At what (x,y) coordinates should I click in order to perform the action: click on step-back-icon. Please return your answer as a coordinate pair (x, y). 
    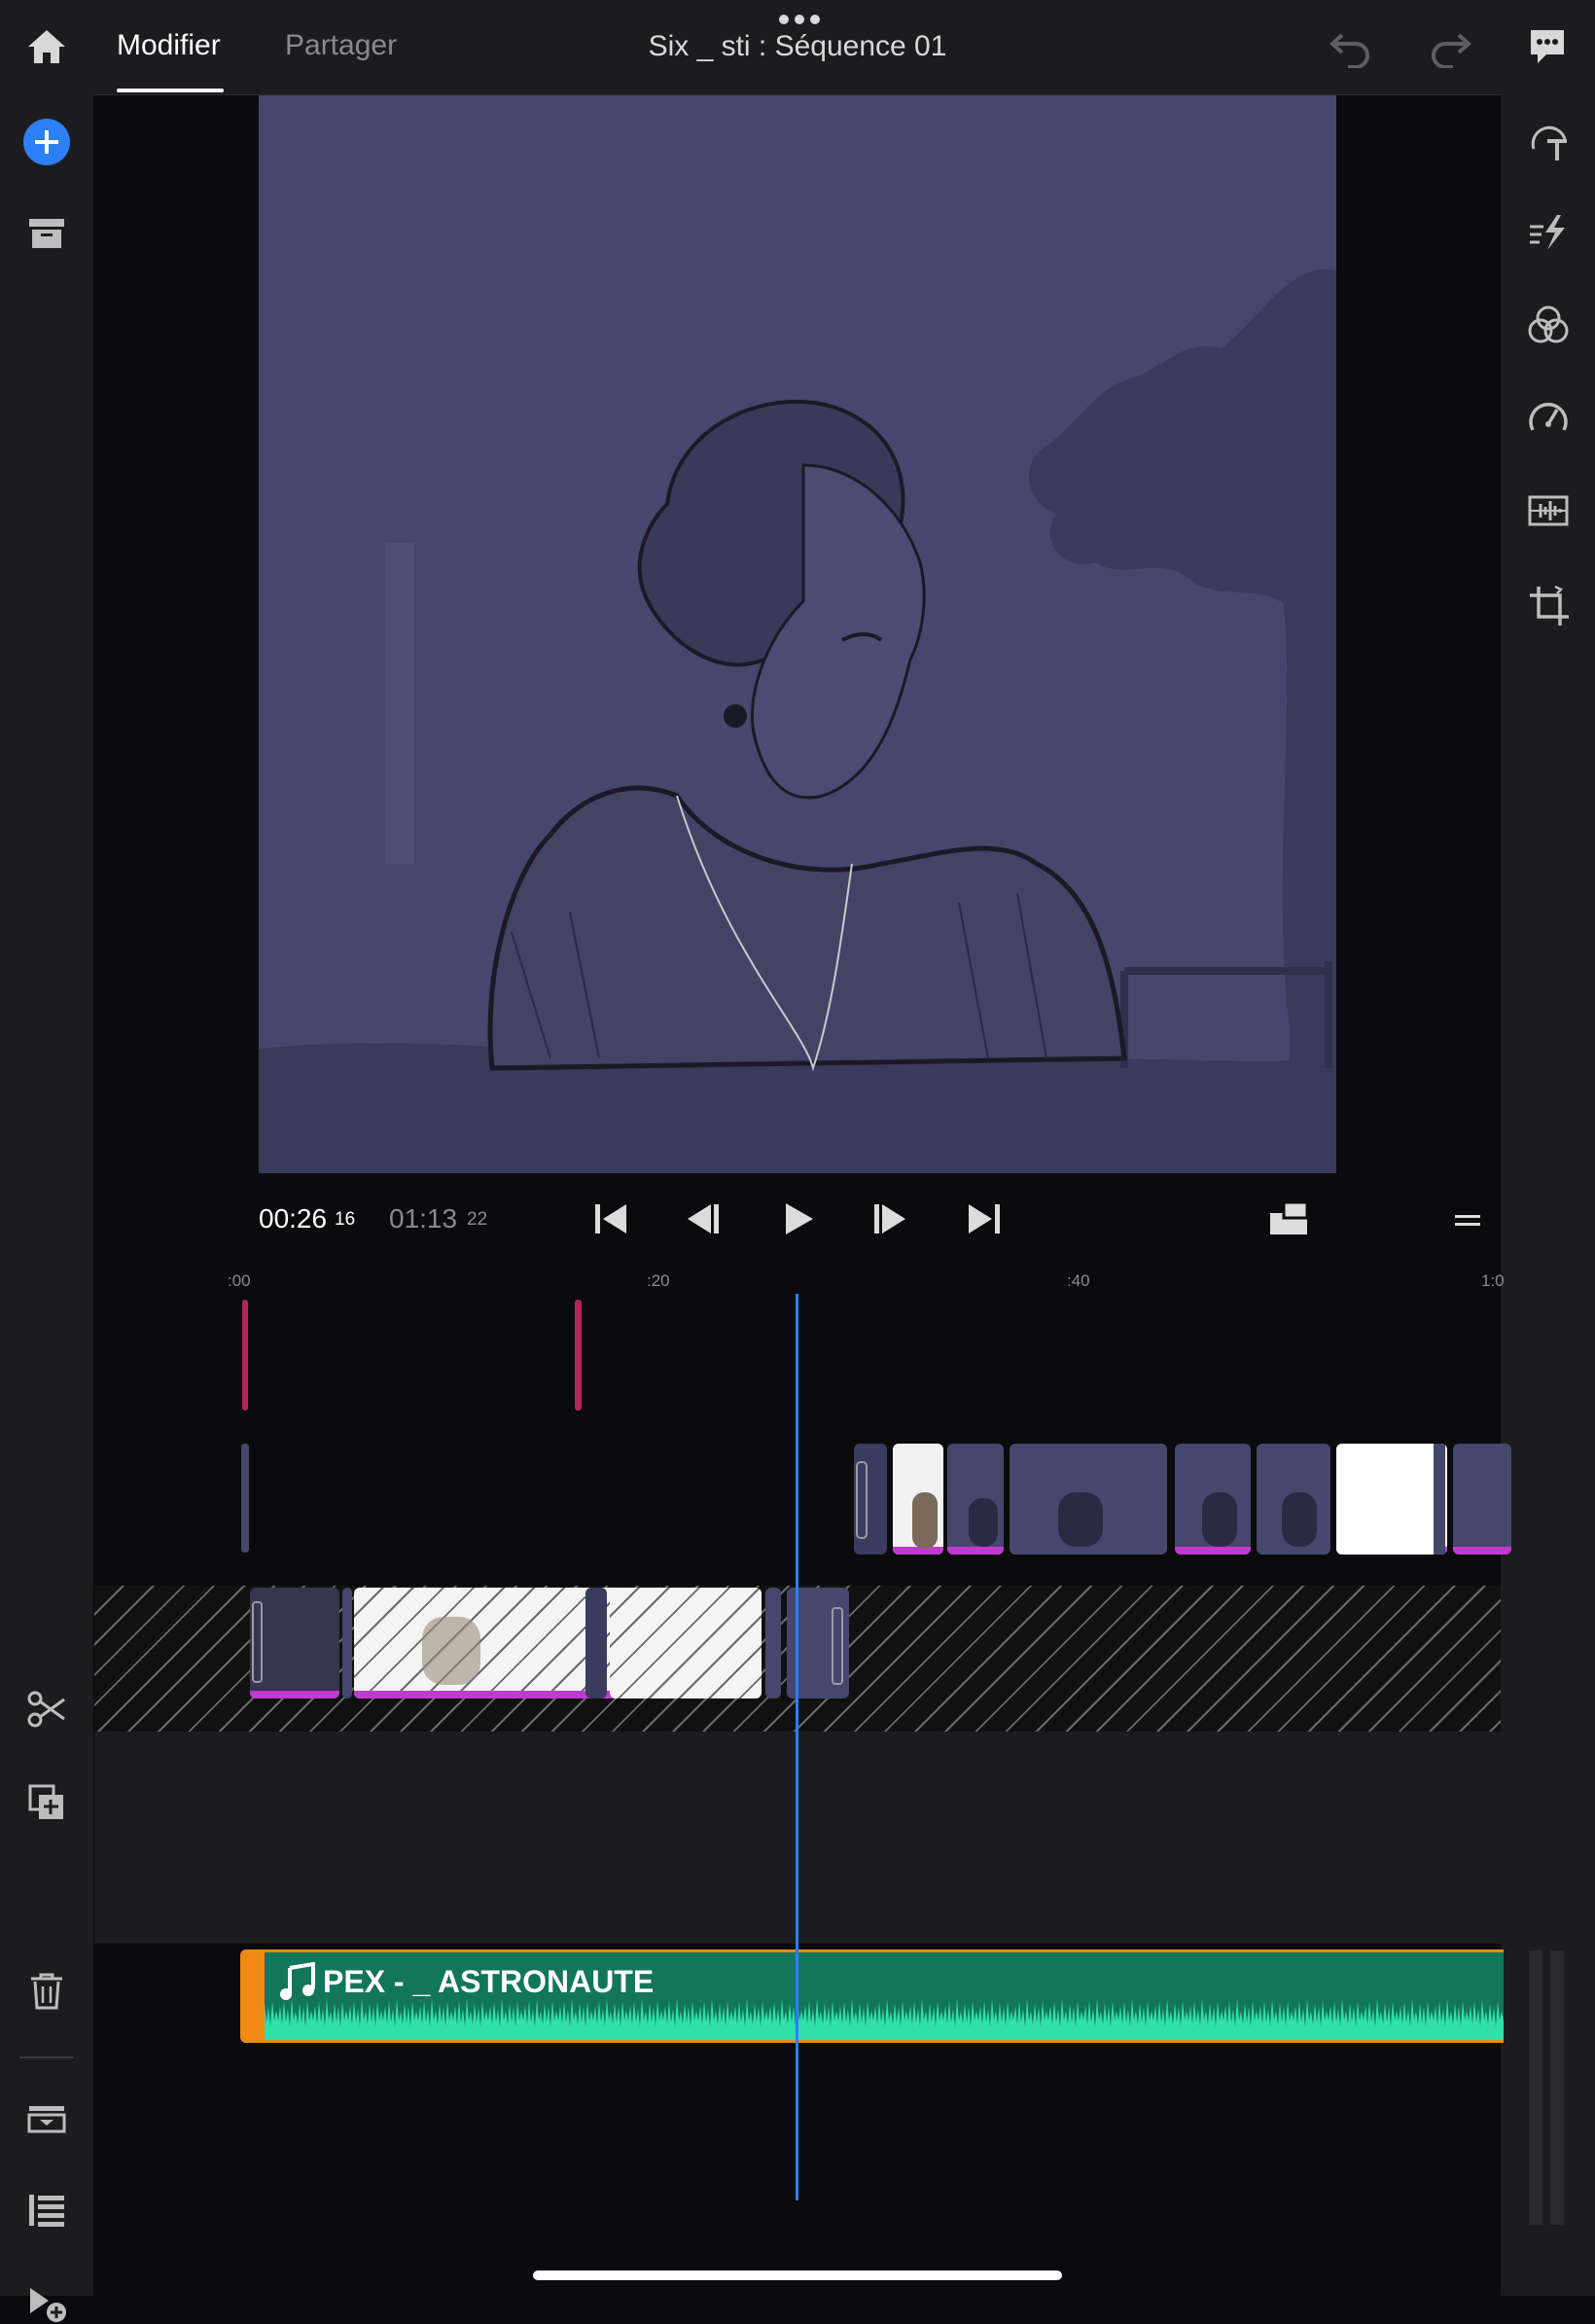
    Looking at the image, I should click on (703, 1218).